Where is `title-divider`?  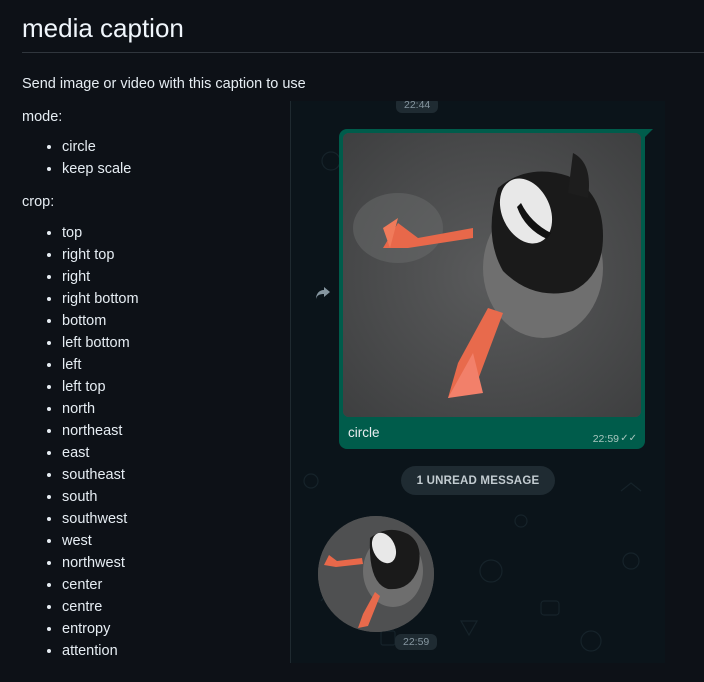 title-divider is located at coordinates (363, 52).